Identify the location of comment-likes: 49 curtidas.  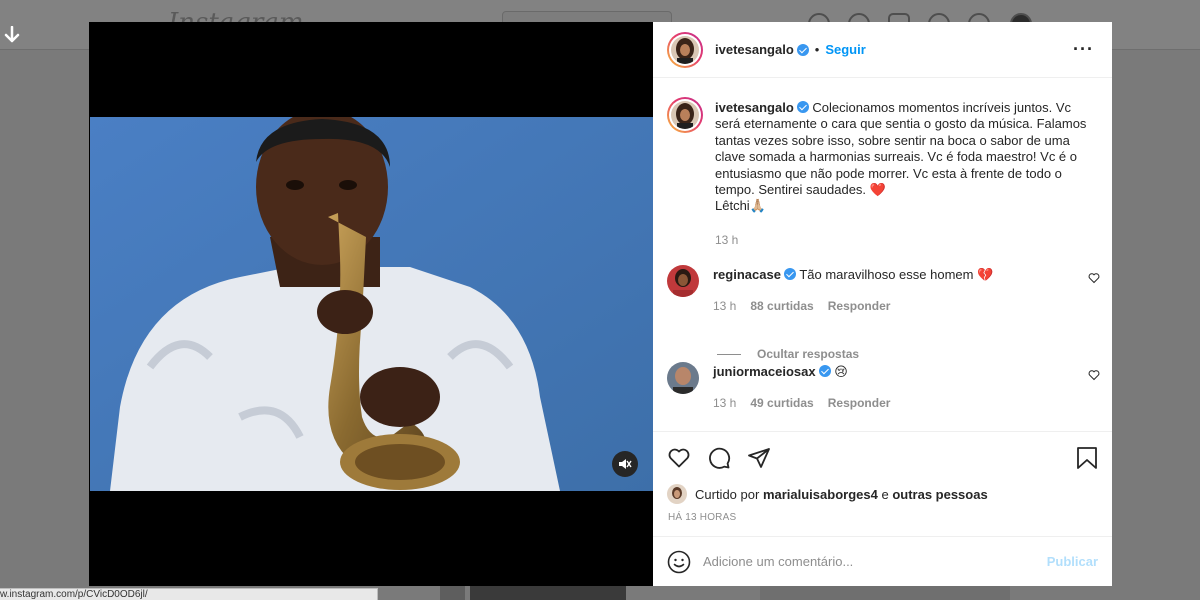
(781, 403).